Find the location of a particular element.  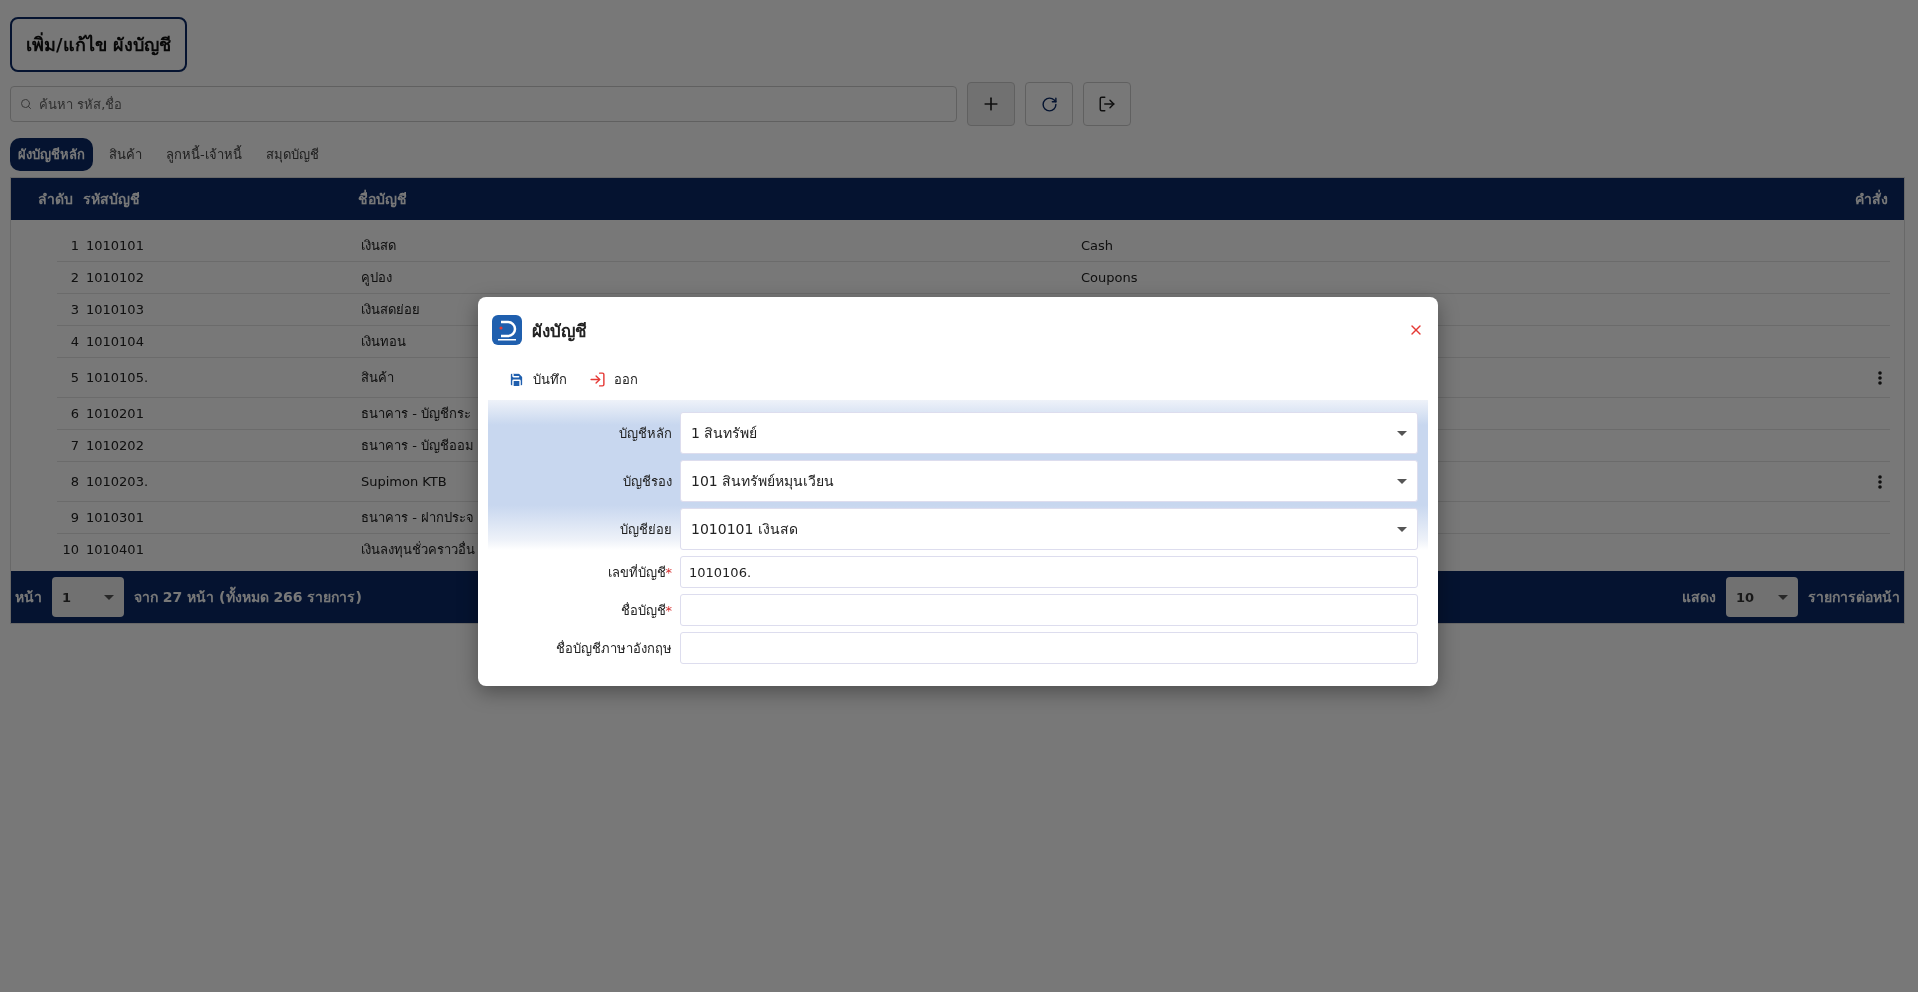

table-cell: เงินลงทุนชั่วคราวอื่น is located at coordinates (418, 549).